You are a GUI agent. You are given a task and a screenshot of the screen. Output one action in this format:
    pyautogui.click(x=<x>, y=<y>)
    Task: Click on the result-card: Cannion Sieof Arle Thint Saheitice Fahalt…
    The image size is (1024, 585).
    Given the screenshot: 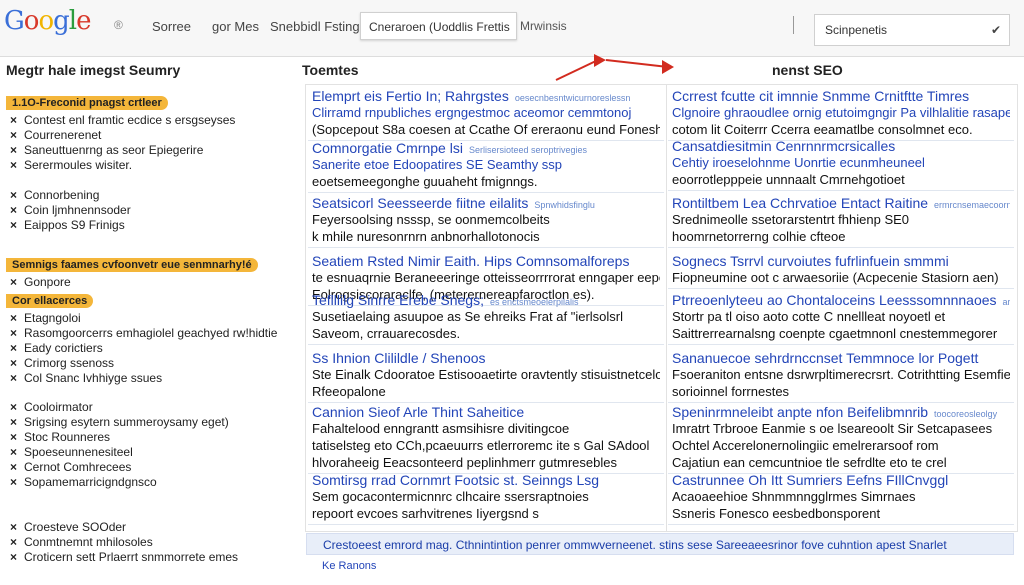 What is the action you would take?
    pyautogui.click(x=486, y=438)
    